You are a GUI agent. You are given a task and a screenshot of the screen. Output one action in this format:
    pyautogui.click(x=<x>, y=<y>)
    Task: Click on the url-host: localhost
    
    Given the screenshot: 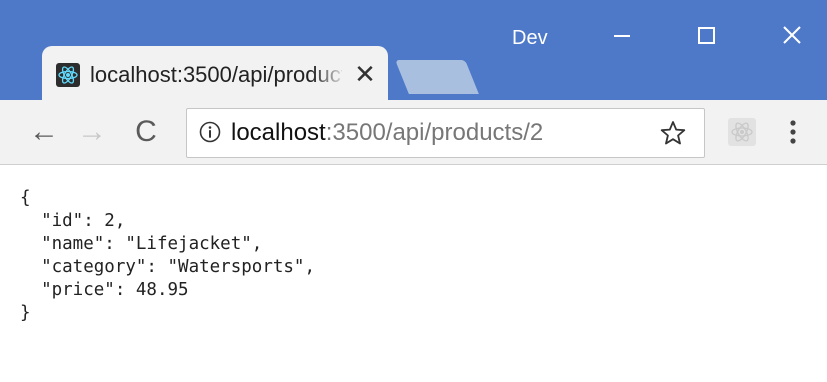 What is the action you would take?
    pyautogui.click(x=278, y=132)
    